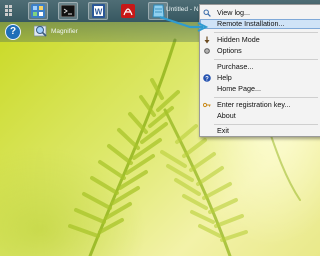  I want to click on control-panel-button, so click(38, 11).